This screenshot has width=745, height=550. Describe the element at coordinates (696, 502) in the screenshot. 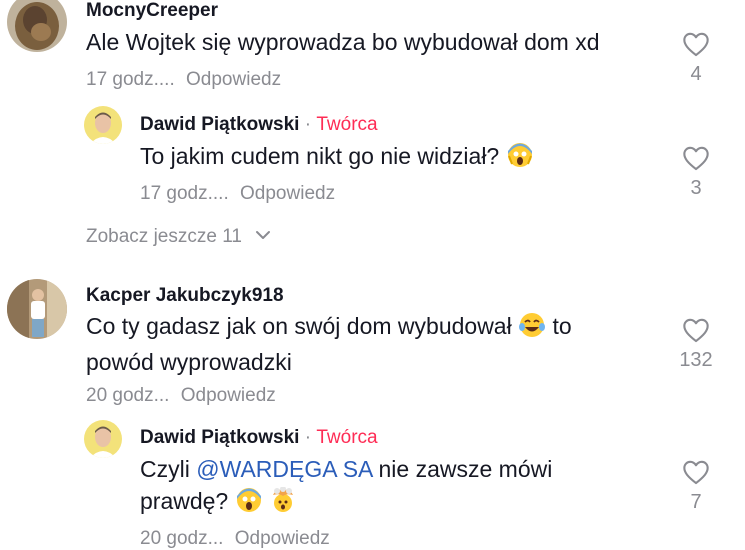

I see `like-count: 7` at that location.